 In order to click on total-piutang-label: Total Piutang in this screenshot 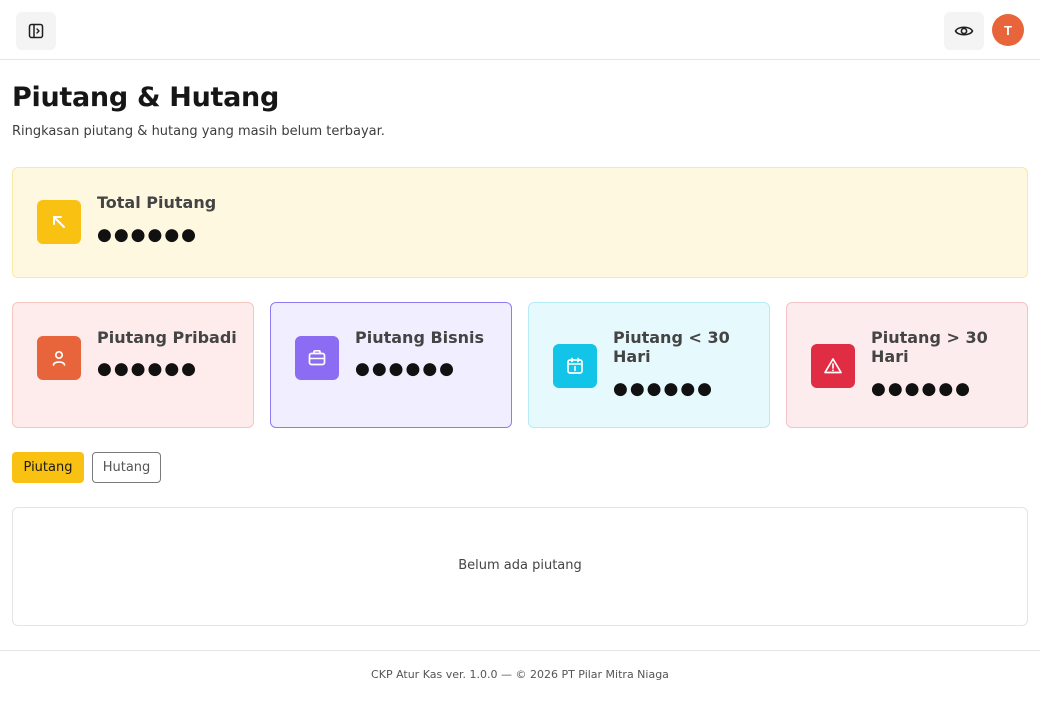, I will do `click(157, 202)`.